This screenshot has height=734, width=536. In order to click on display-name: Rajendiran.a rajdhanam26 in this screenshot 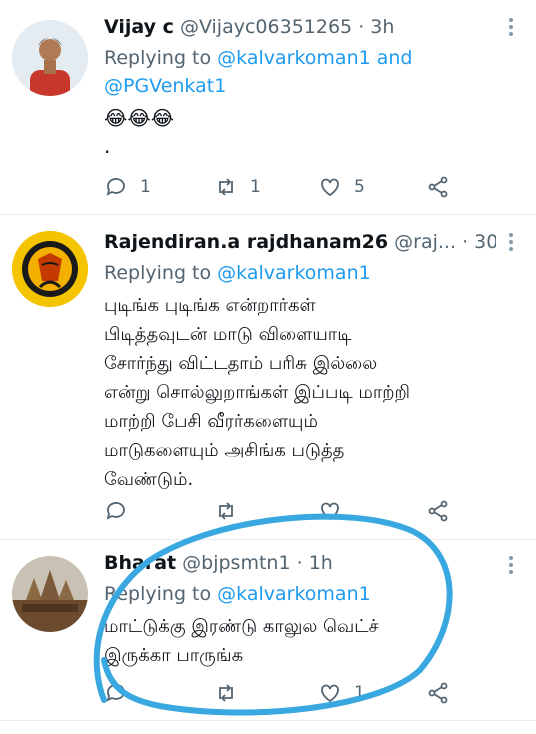, I will do `click(246, 242)`.